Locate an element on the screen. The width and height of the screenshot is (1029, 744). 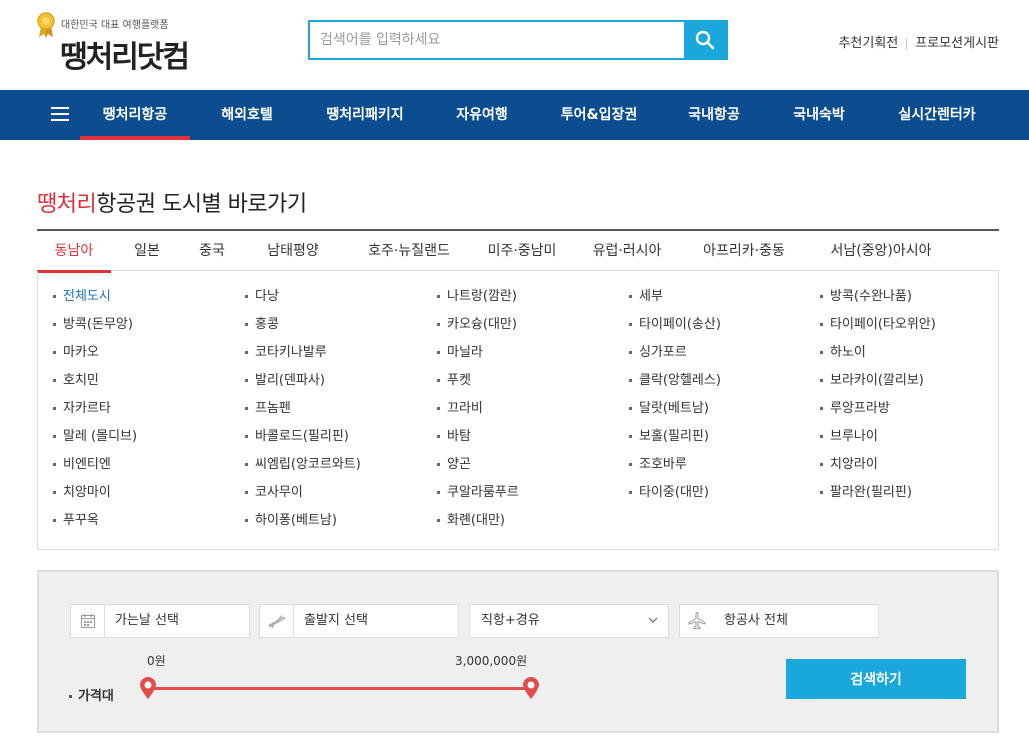
city-link: 조호바루 is located at coordinates (724, 465).